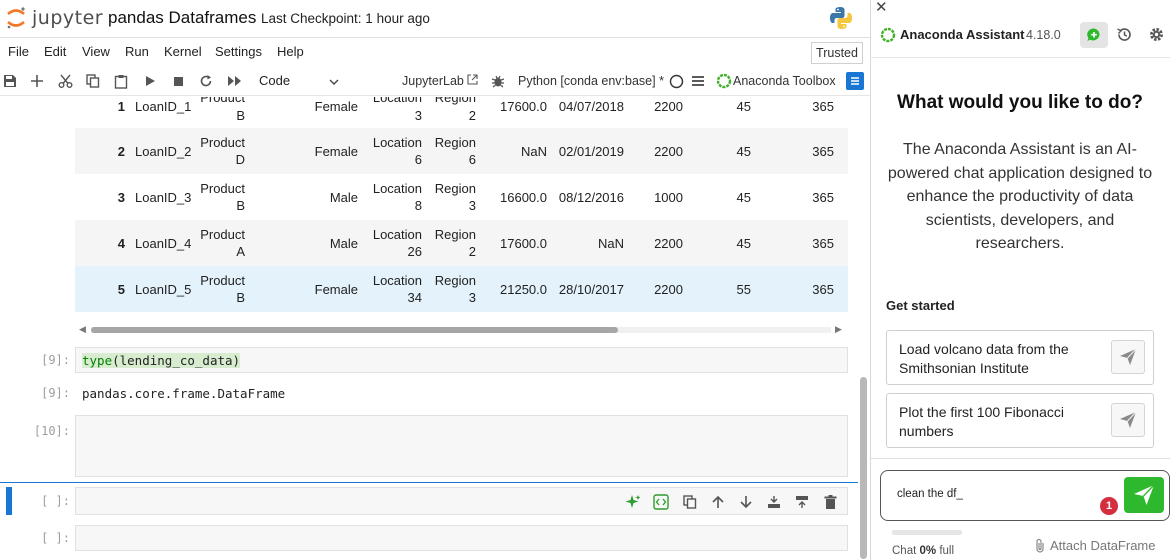 The height and width of the screenshot is (560, 1170). Describe the element at coordinates (533, 151) in the screenshot. I see `loan-amount: NaN` at that location.